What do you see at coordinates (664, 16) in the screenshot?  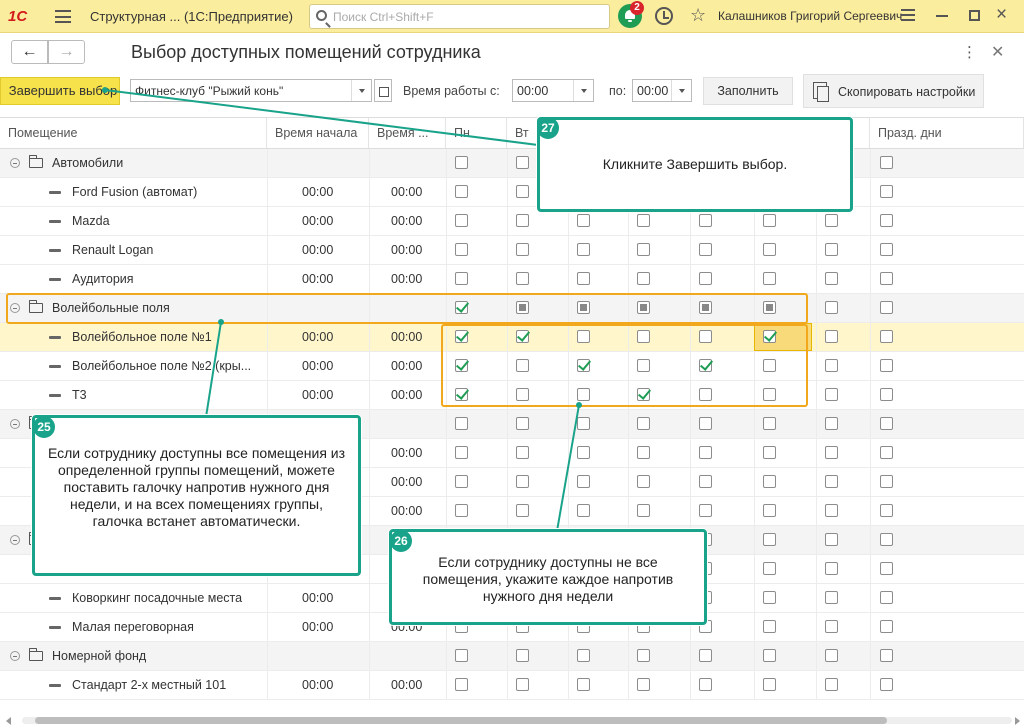 I see `history-icon` at bounding box center [664, 16].